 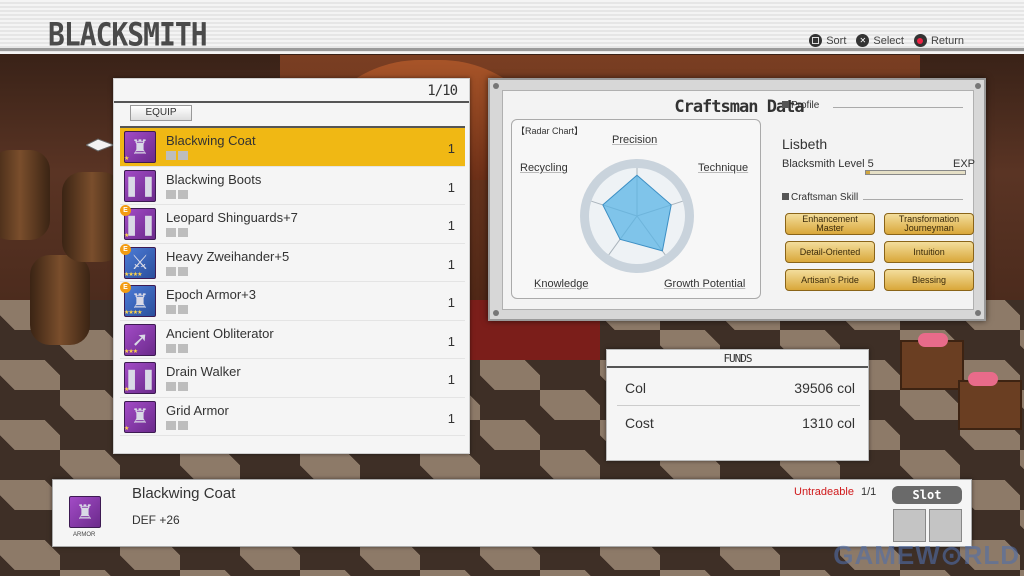 What do you see at coordinates (228, 256) in the screenshot?
I see `item-name: Heavy Zweihander+5` at bounding box center [228, 256].